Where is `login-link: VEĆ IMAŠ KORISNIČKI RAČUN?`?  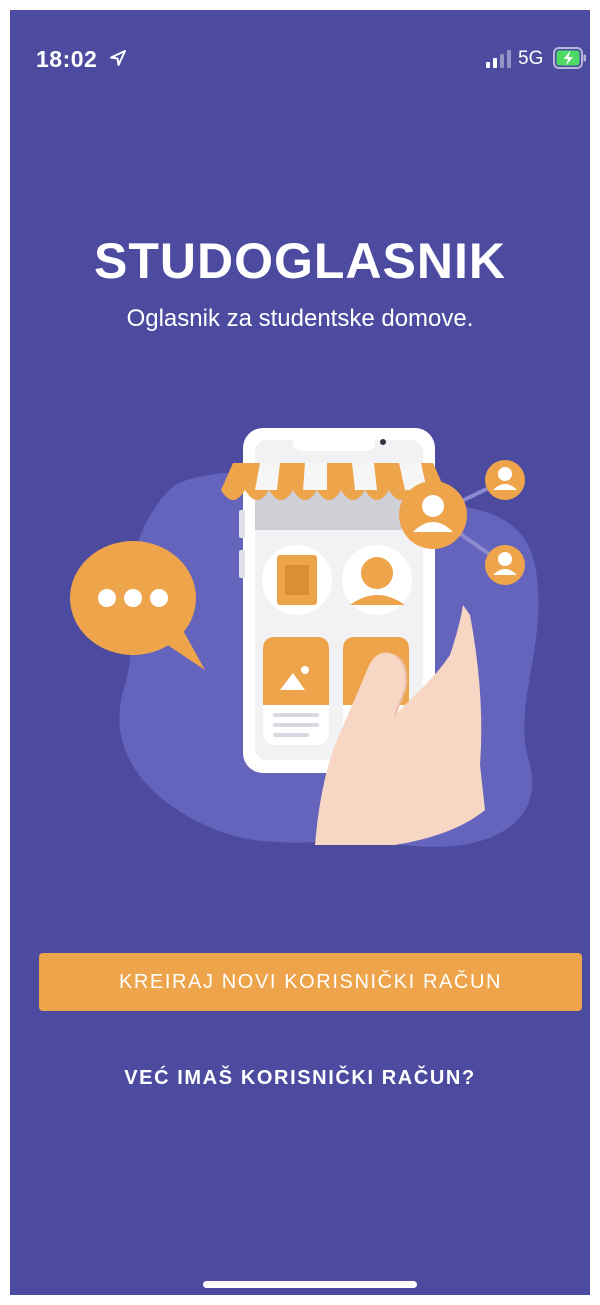 login-link: VEĆ IMAŠ KORISNIČKI RAČUN? is located at coordinates (300, 1078).